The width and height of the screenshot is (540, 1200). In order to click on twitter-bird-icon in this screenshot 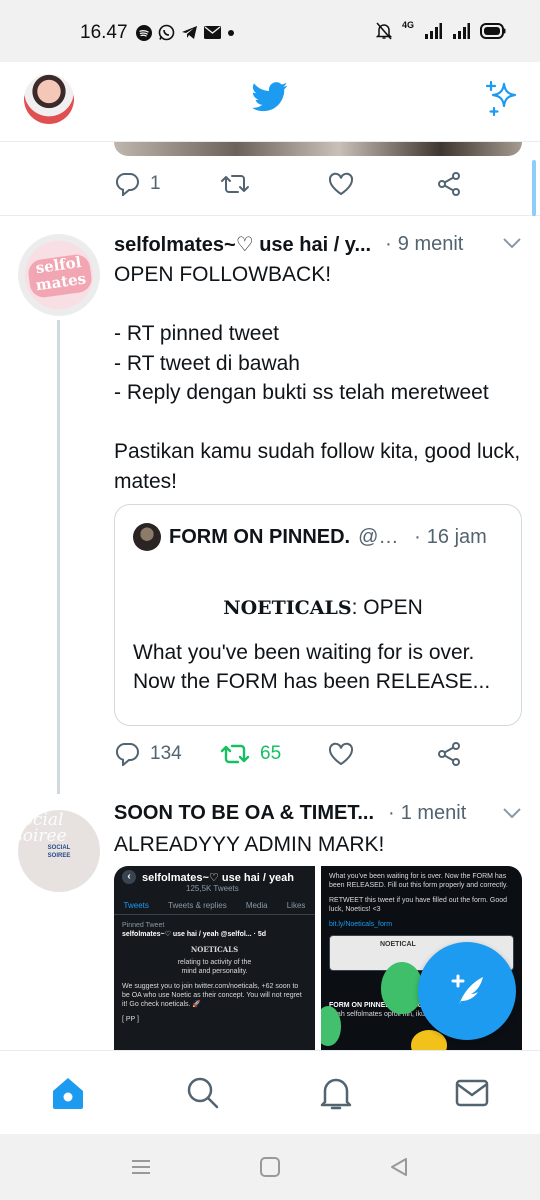, I will do `click(270, 97)`.